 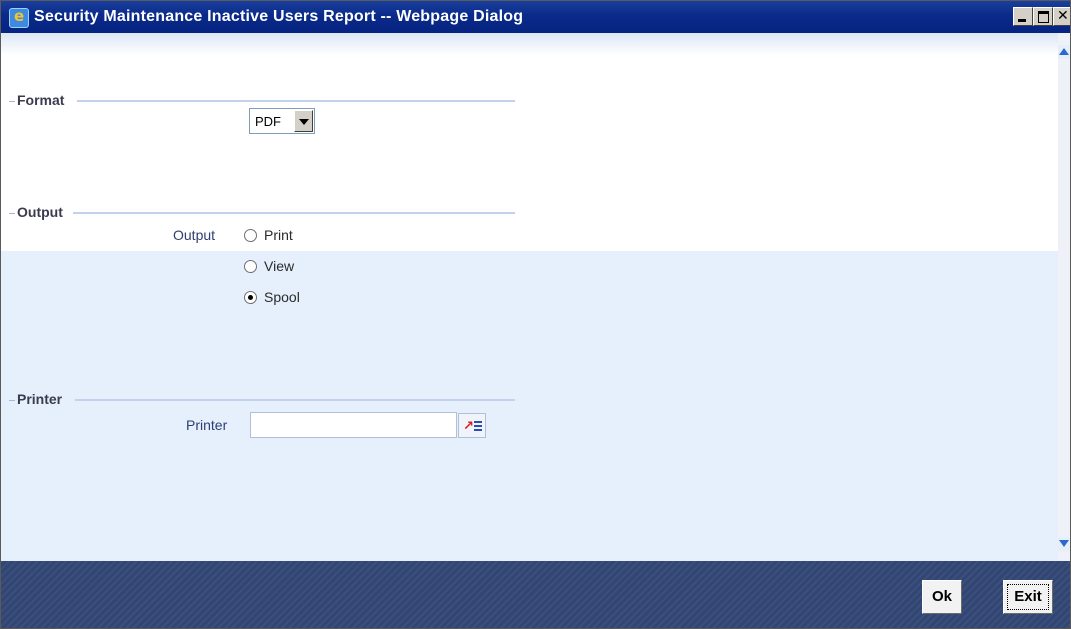 What do you see at coordinates (942, 597) in the screenshot?
I see `ok-button: Ok` at bounding box center [942, 597].